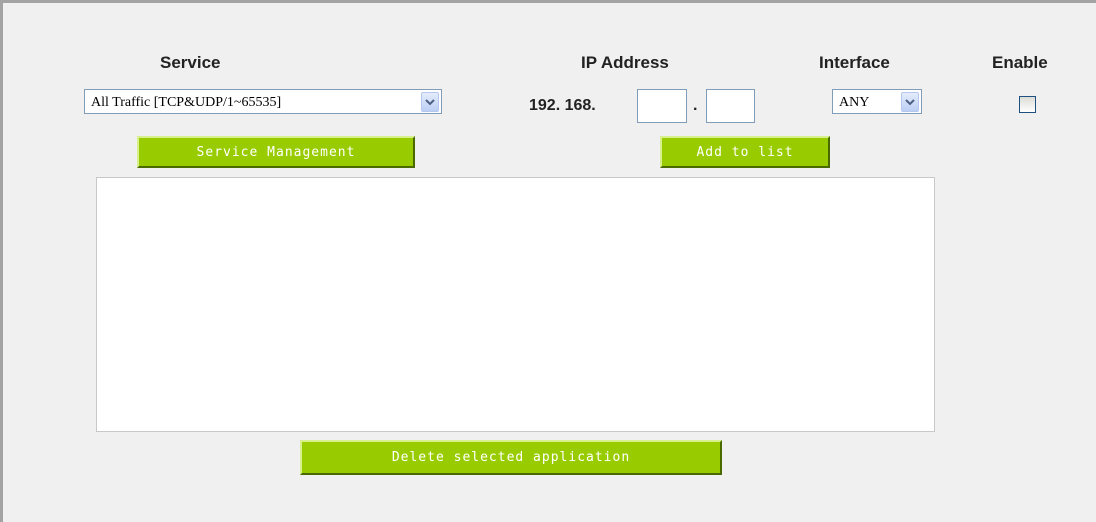  I want to click on service-select: All Traffic [TCP&UDP/1~65535], so click(263, 101).